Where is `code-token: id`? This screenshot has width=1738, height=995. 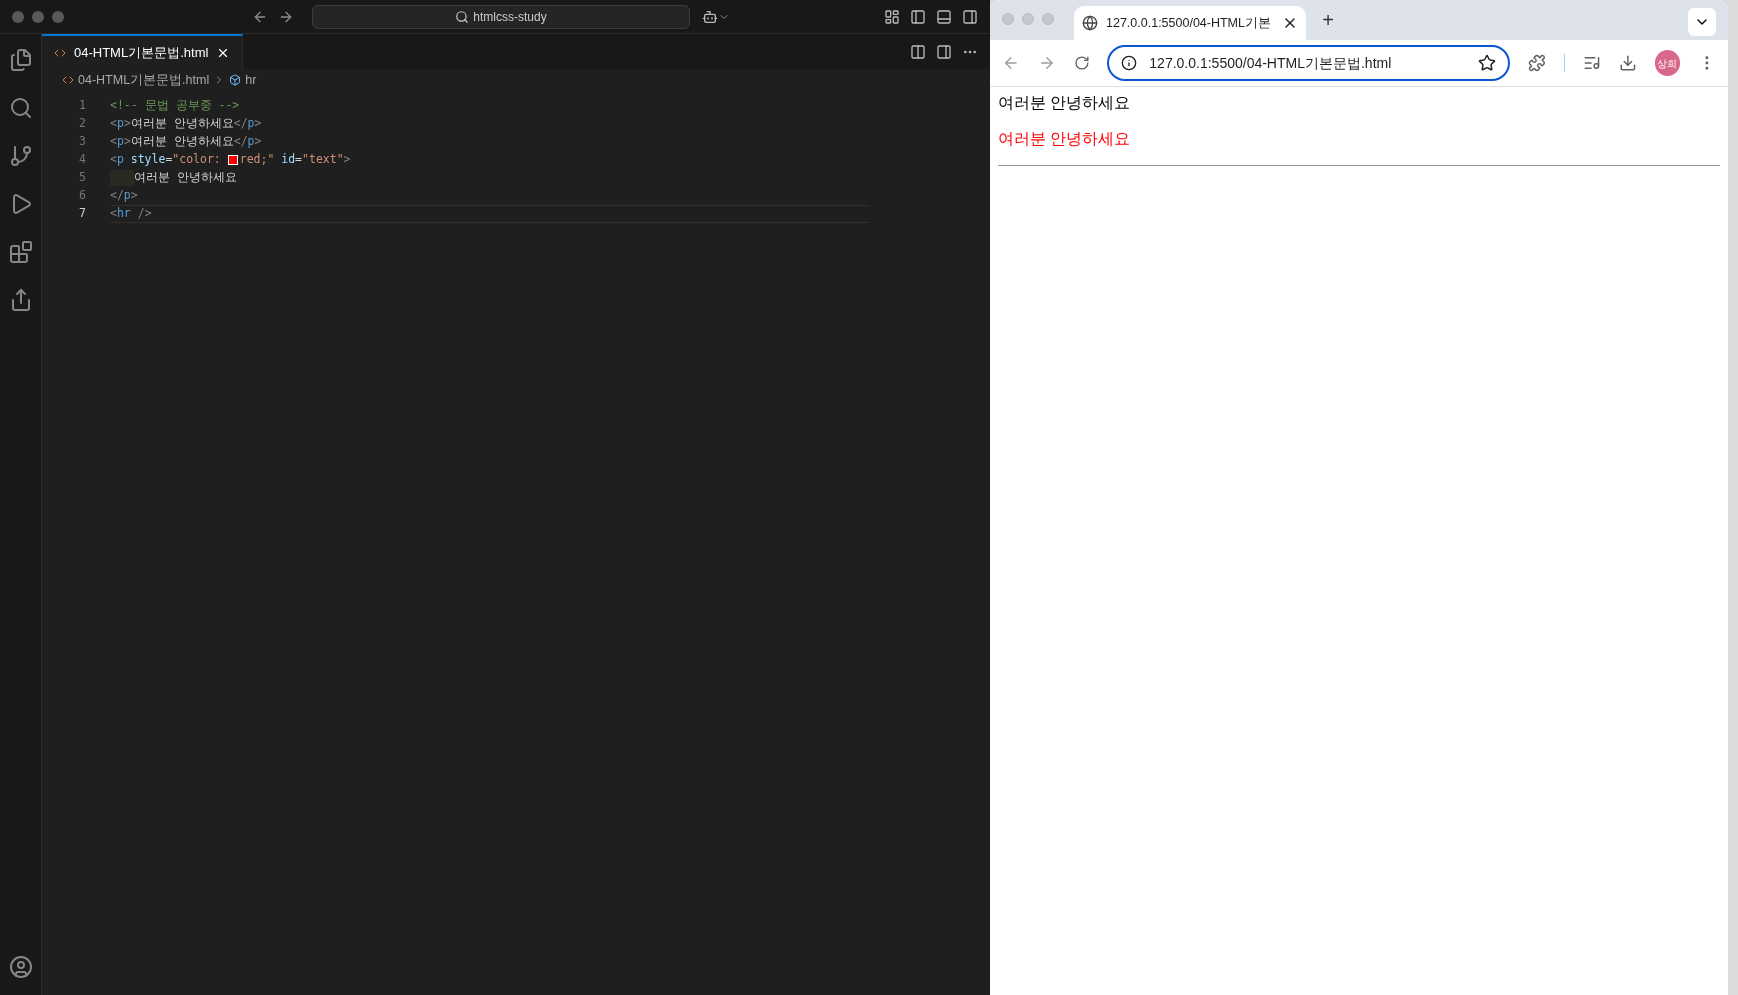
code-token: id is located at coordinates (288, 160).